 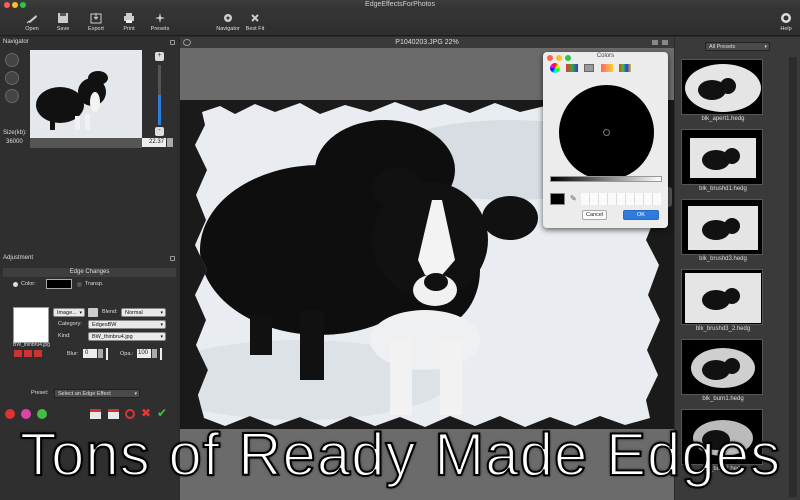 I want to click on color-wheel, so click(x=606, y=132).